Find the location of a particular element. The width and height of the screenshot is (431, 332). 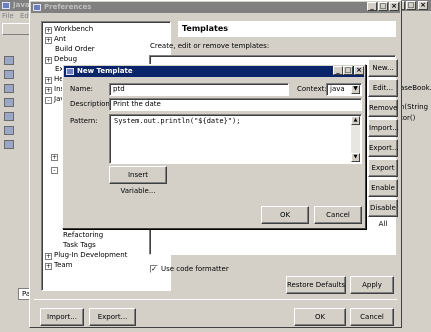

scroll-down-icon: ▼ is located at coordinates (355, 157).